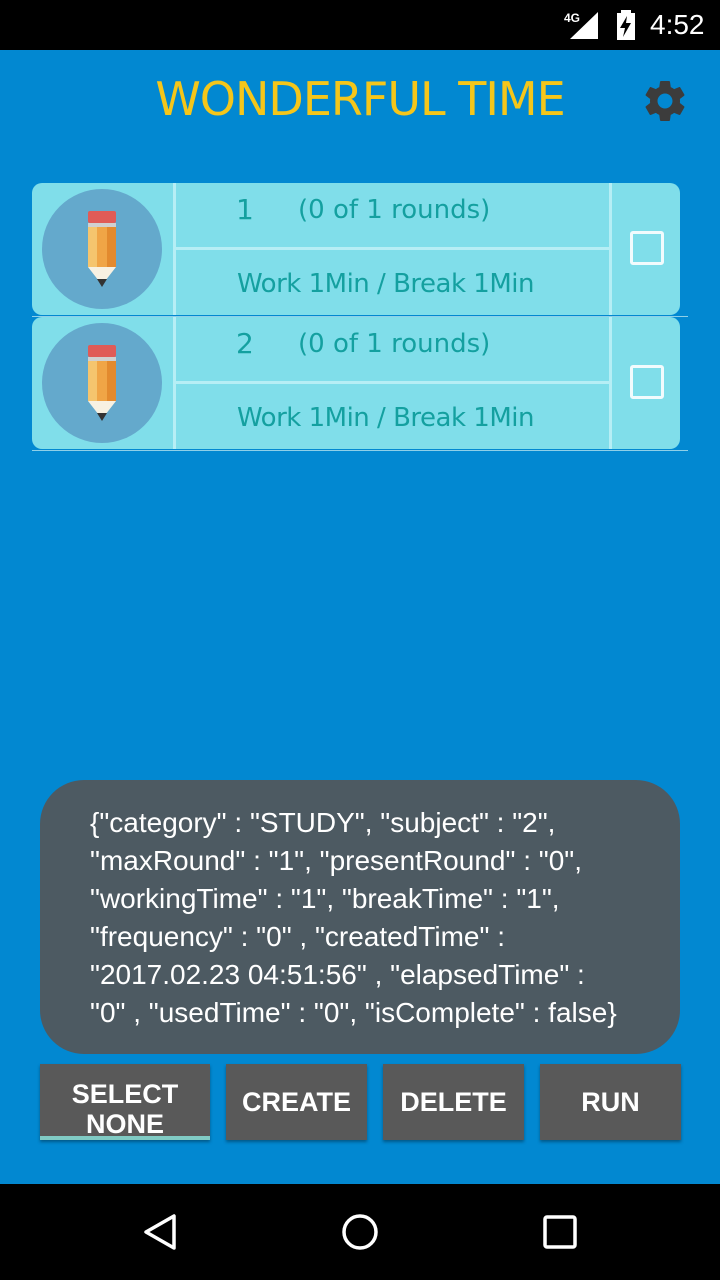 The width and height of the screenshot is (720, 1280). I want to click on gear-icon, so click(665, 101).